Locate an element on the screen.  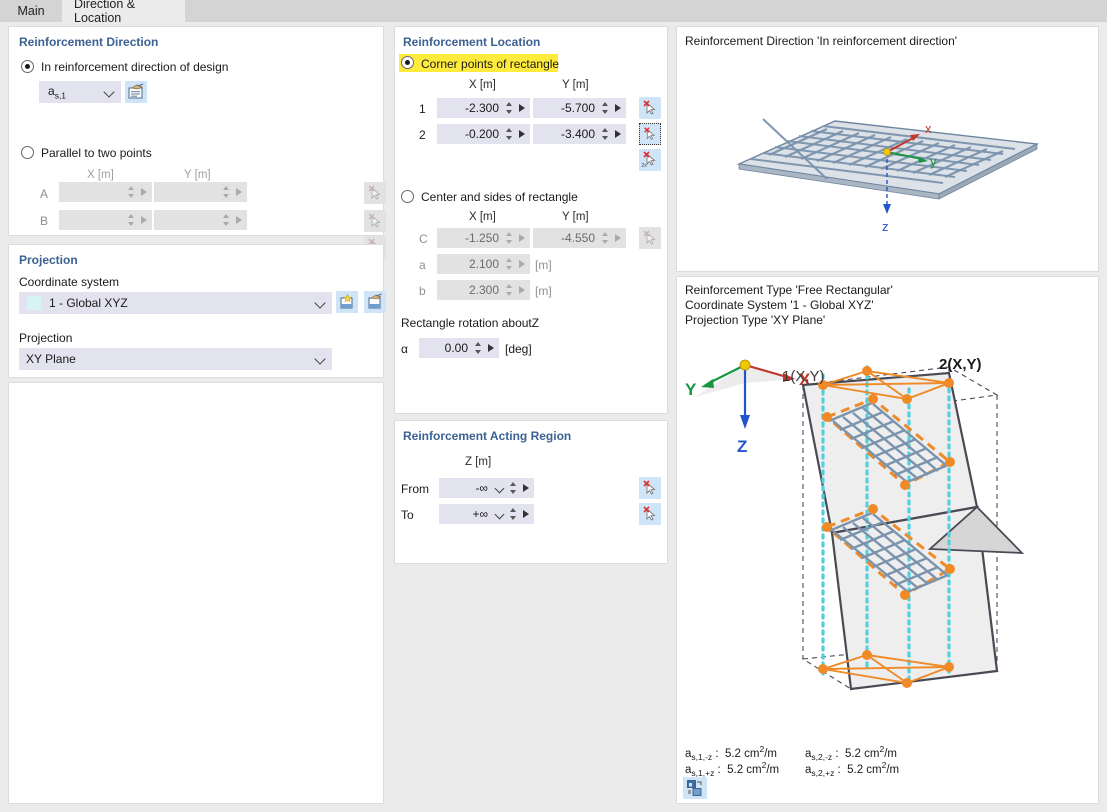
pick-point-a-button is located at coordinates (375, 193).